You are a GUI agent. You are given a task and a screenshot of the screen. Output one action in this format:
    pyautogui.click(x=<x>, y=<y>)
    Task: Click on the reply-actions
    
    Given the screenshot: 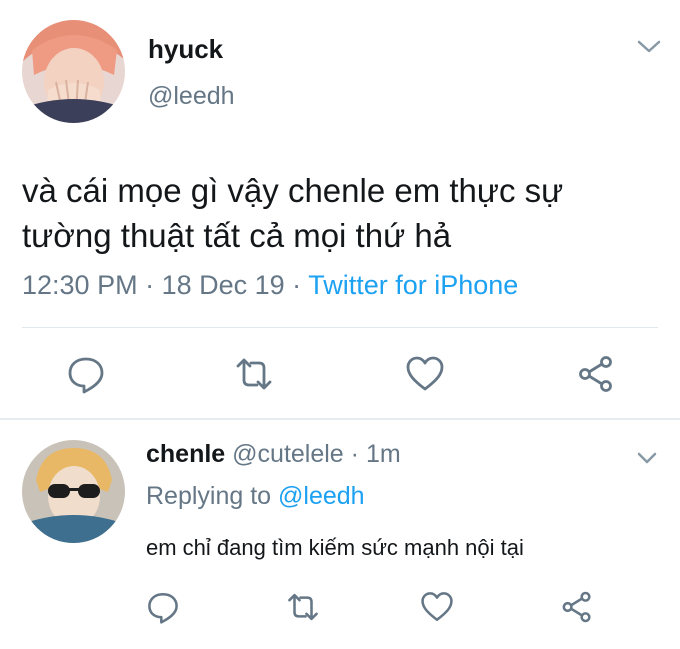 What is the action you would take?
    pyautogui.click(x=340, y=607)
    